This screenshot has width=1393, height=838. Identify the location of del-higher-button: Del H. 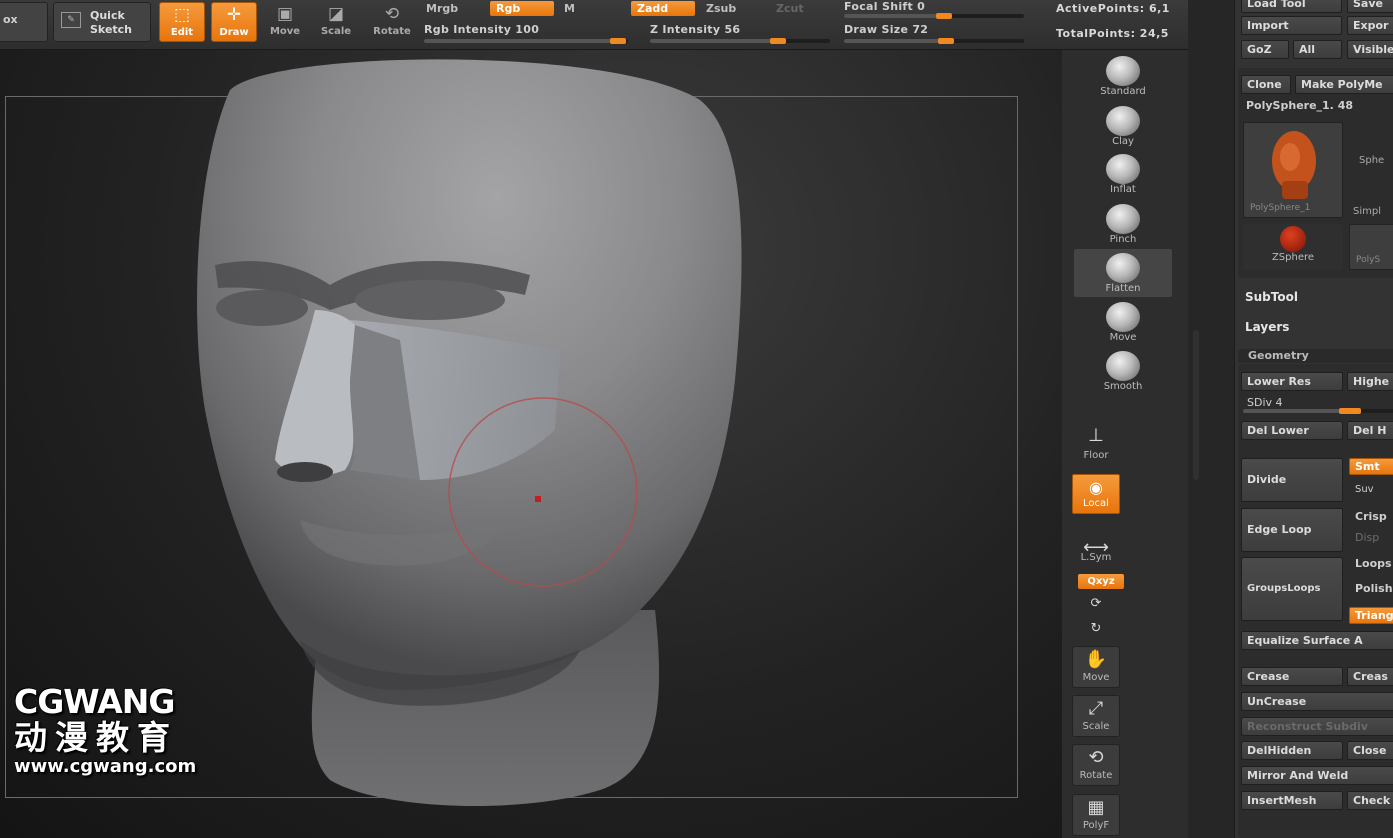
(1370, 430).